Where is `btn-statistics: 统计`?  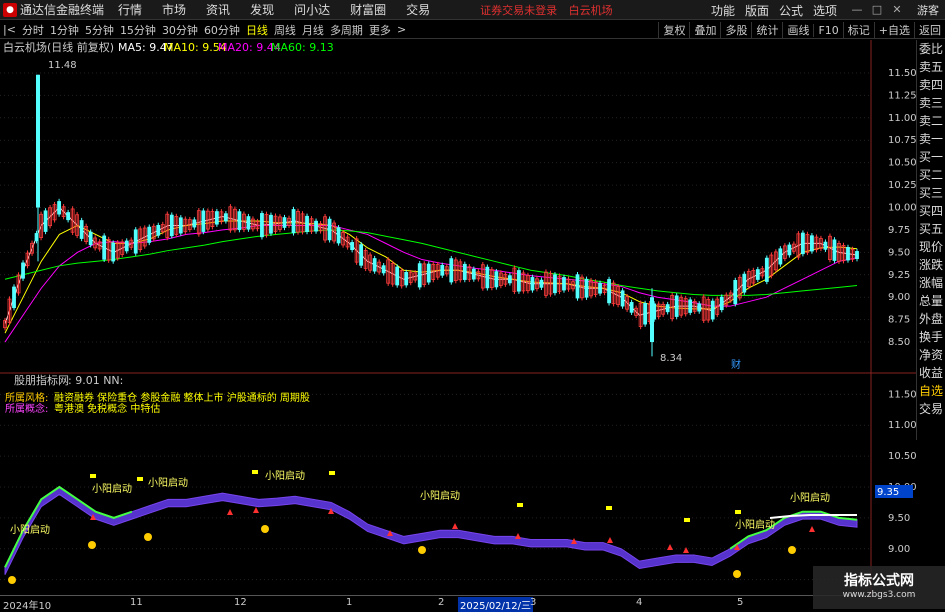 btn-statistics: 统计 is located at coordinates (766, 30).